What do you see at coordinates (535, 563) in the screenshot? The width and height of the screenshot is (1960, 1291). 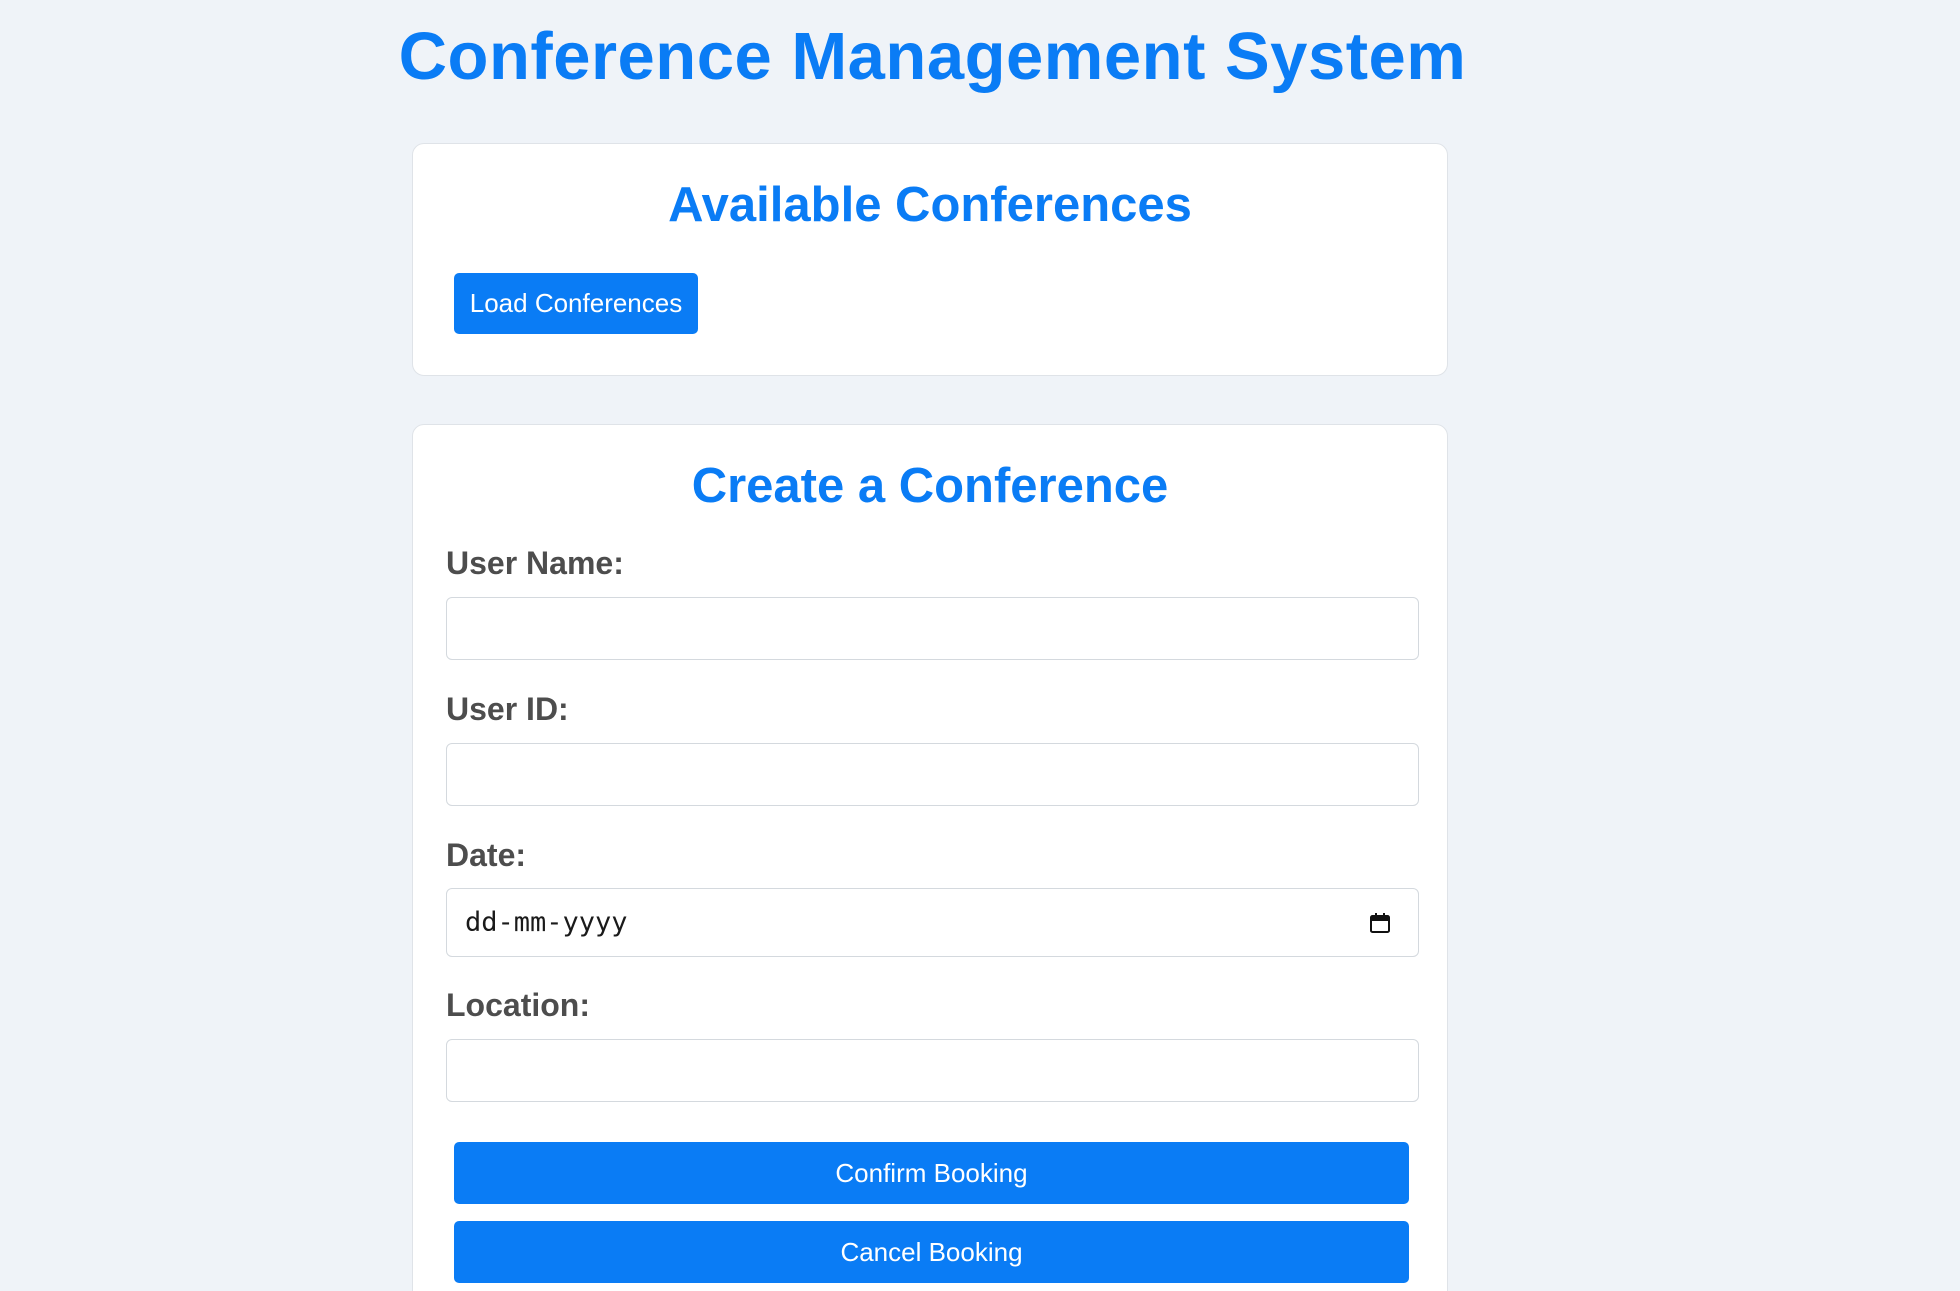 I see `user-name-label: User Name:` at bounding box center [535, 563].